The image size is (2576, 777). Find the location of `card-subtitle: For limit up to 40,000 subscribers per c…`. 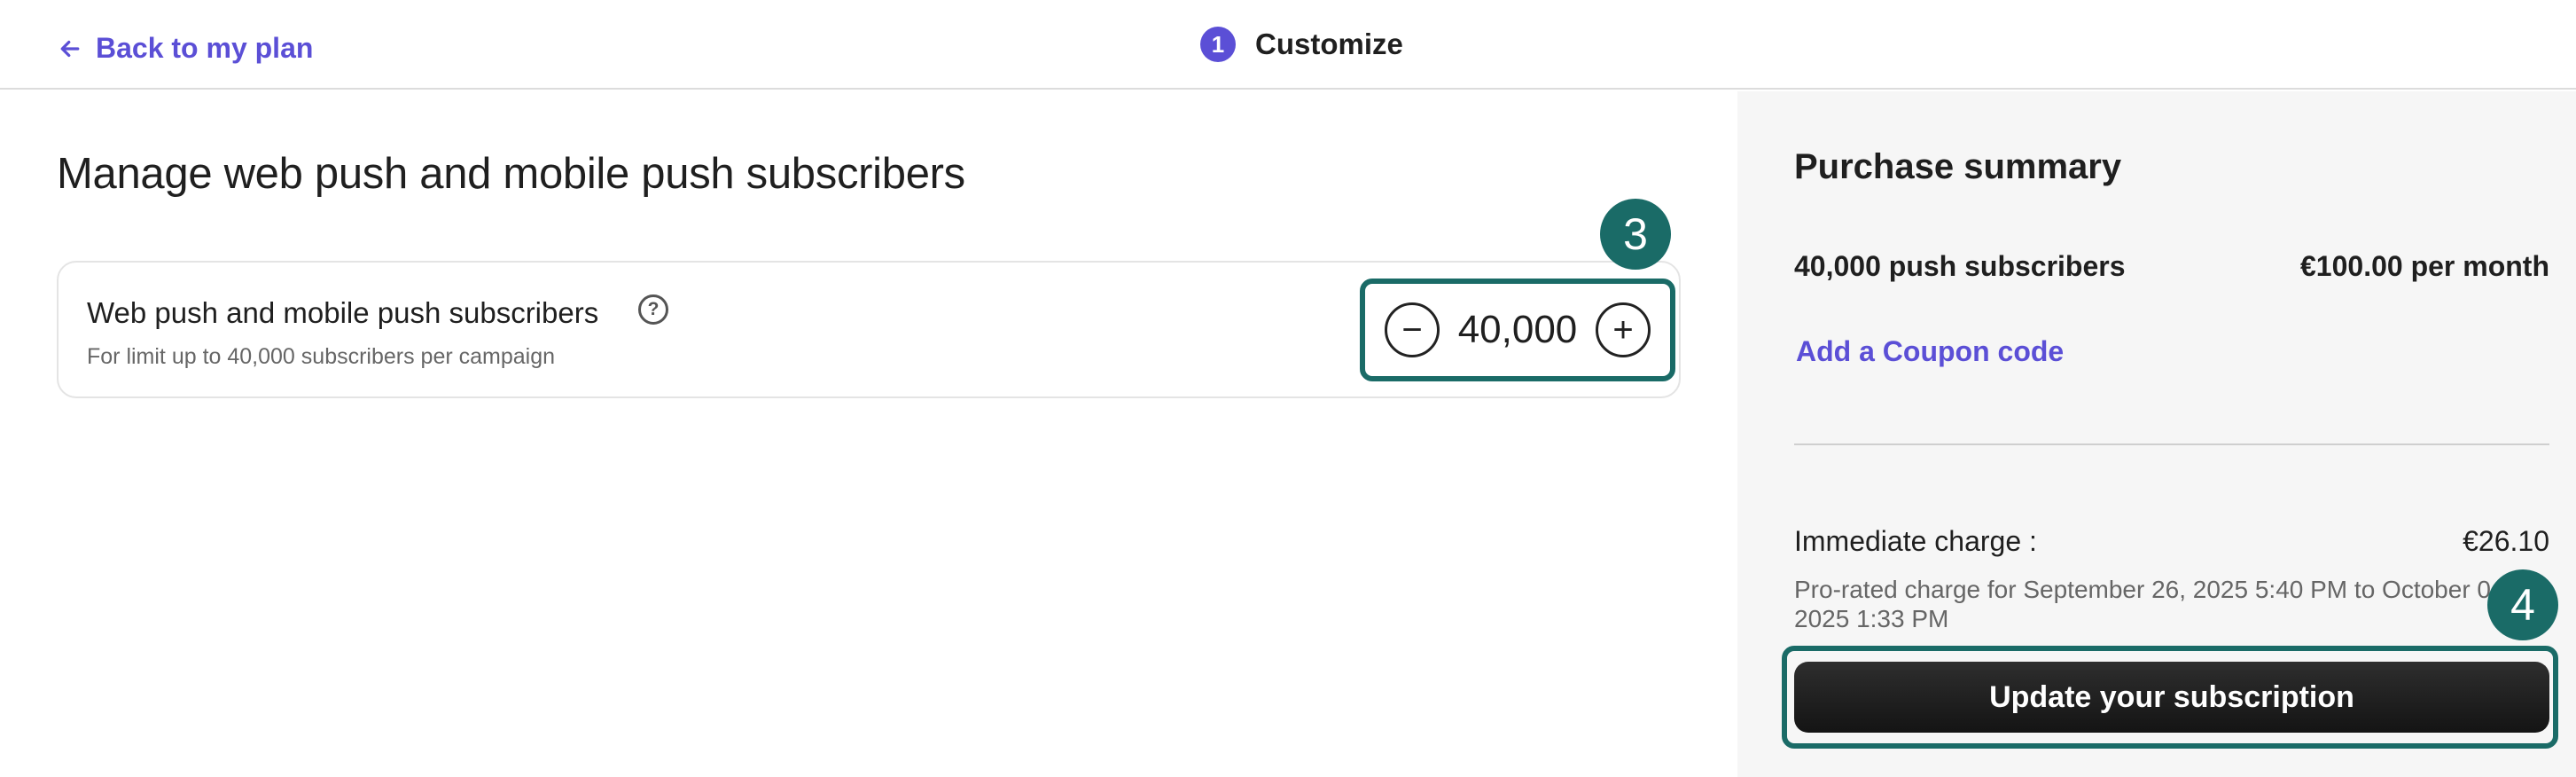

card-subtitle: For limit up to 40,000 subscribers per c… is located at coordinates (321, 356).